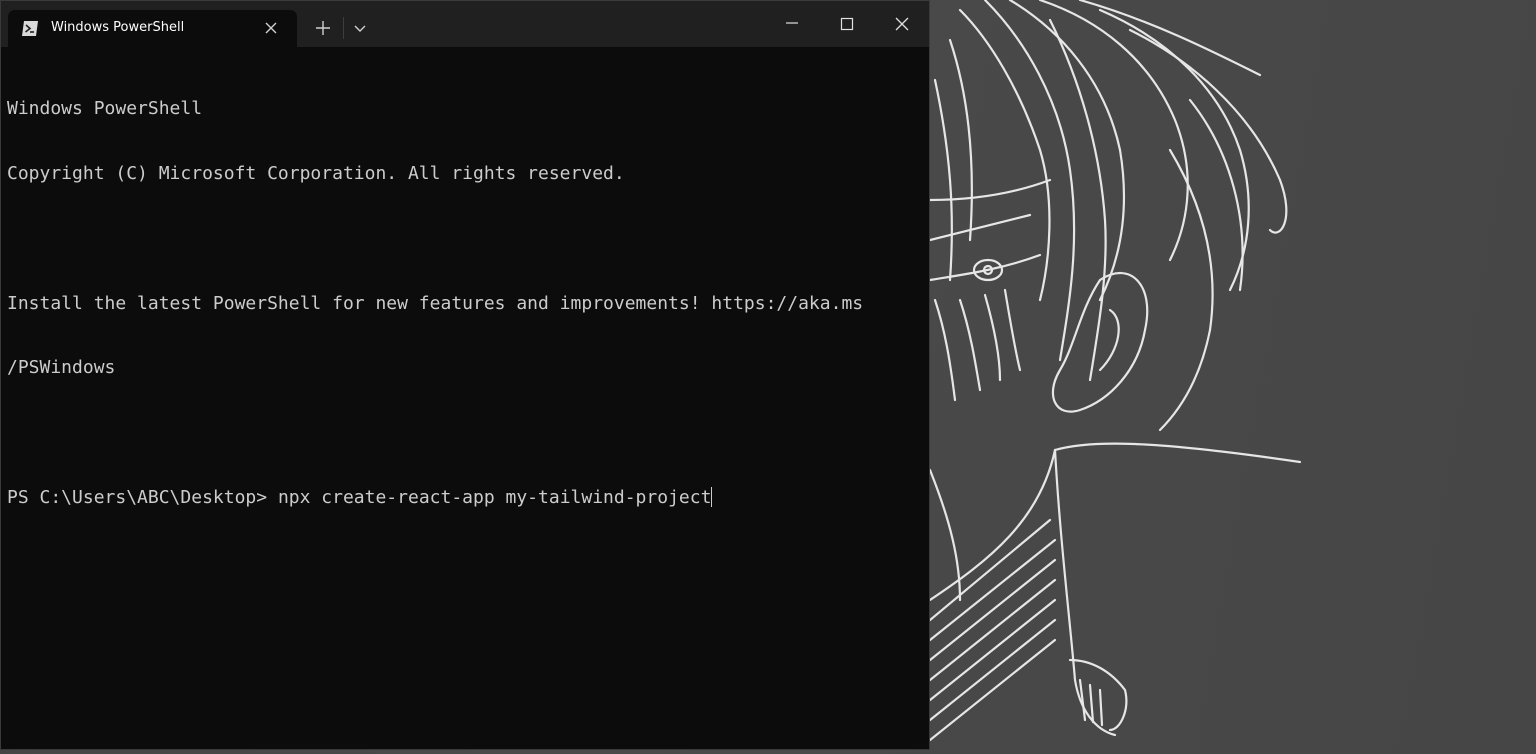  What do you see at coordinates (118, 27) in the screenshot?
I see `tab-title: Windows PowerShell` at bounding box center [118, 27].